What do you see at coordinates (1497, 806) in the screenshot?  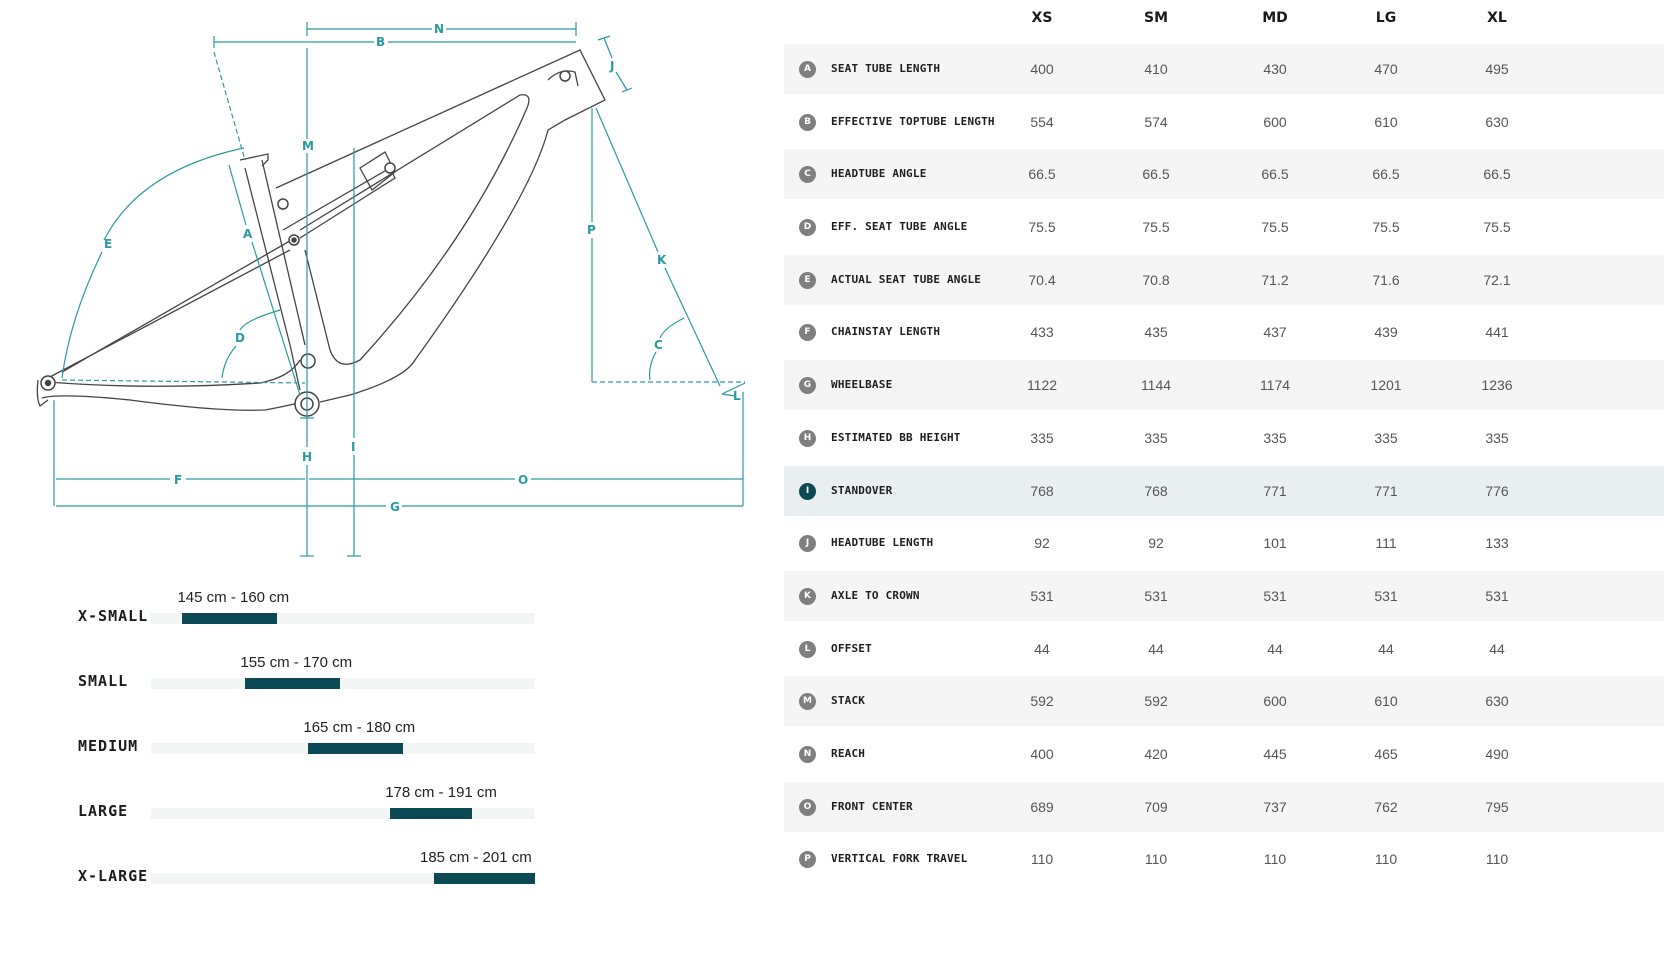 I see `table-cell: 795` at bounding box center [1497, 806].